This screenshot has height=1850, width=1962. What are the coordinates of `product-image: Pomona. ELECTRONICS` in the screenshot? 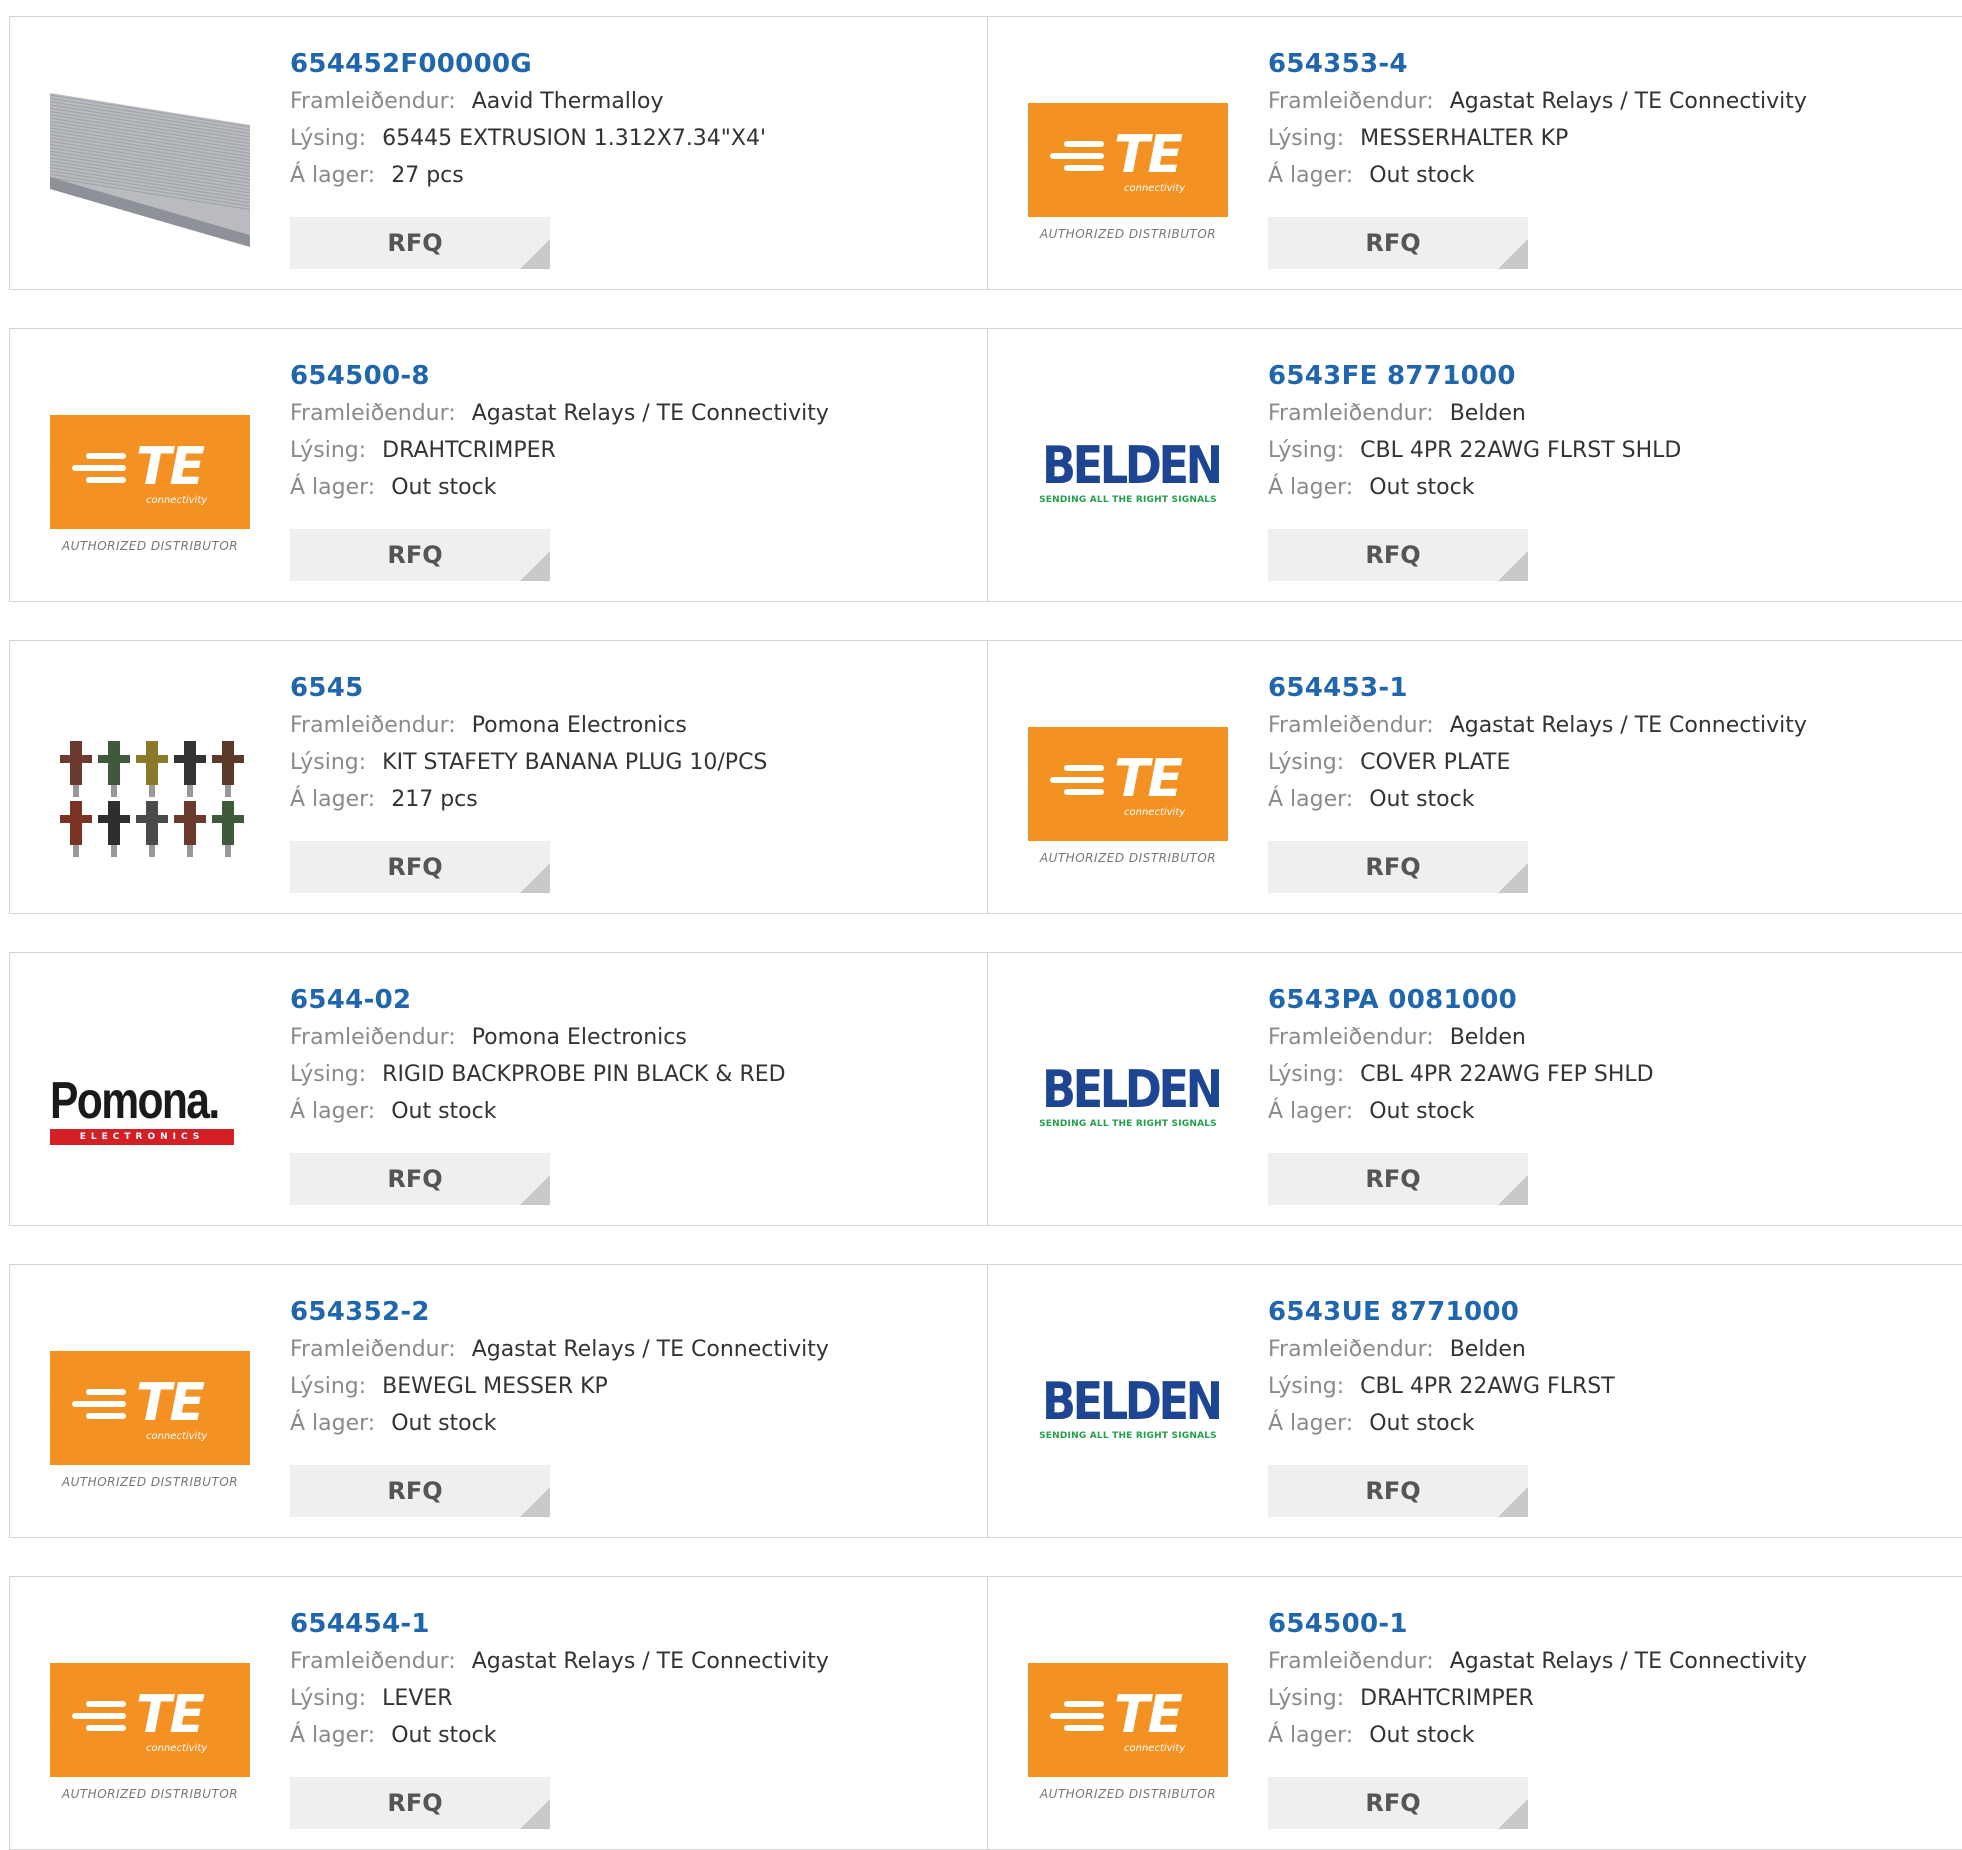 It's located at (150, 1096).